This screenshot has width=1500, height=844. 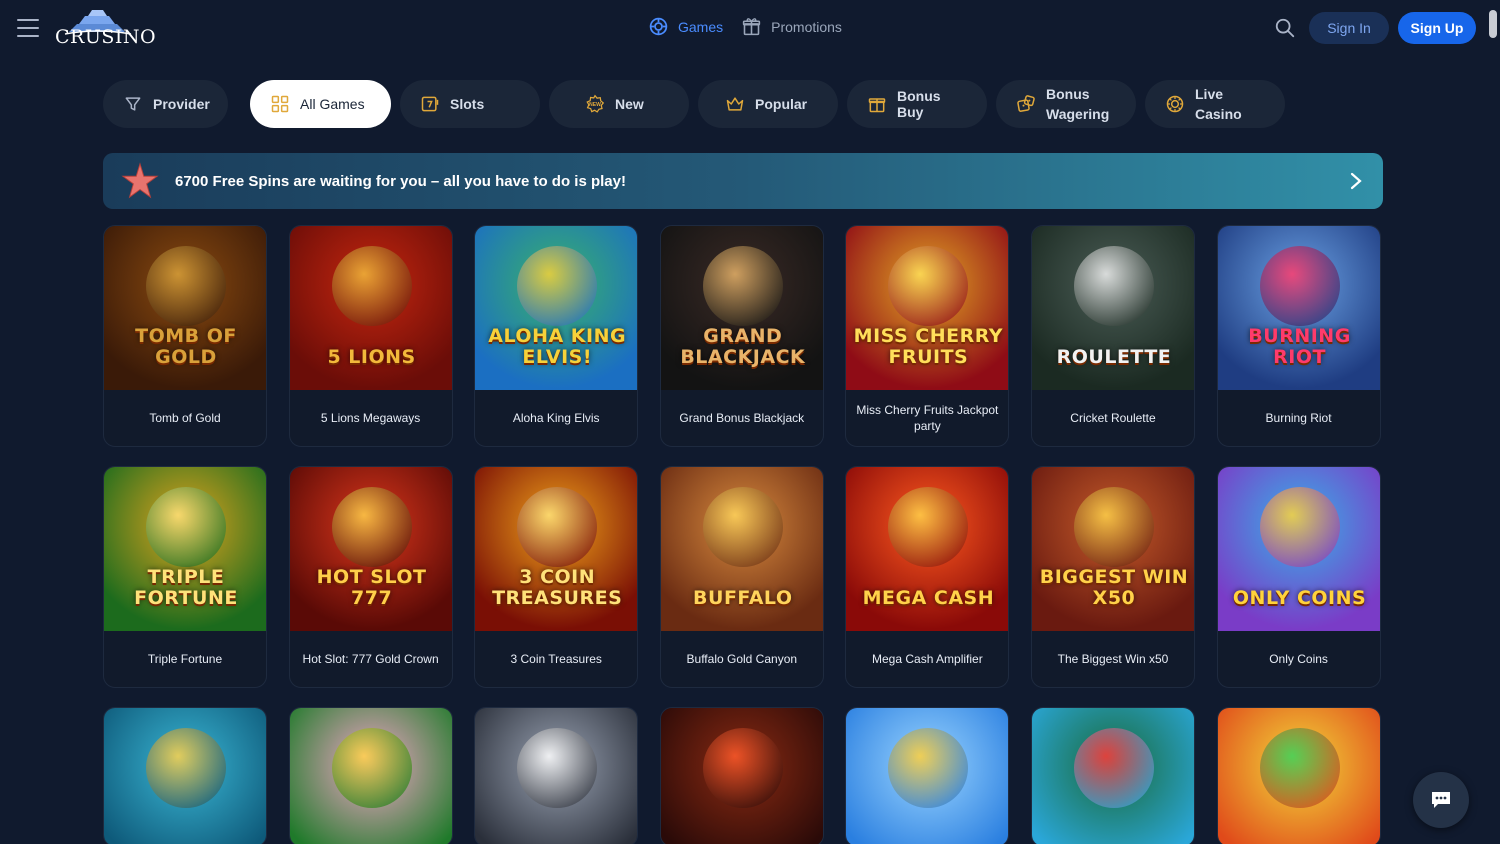 What do you see at coordinates (685, 26) in the screenshot?
I see `nav-games: Games` at bounding box center [685, 26].